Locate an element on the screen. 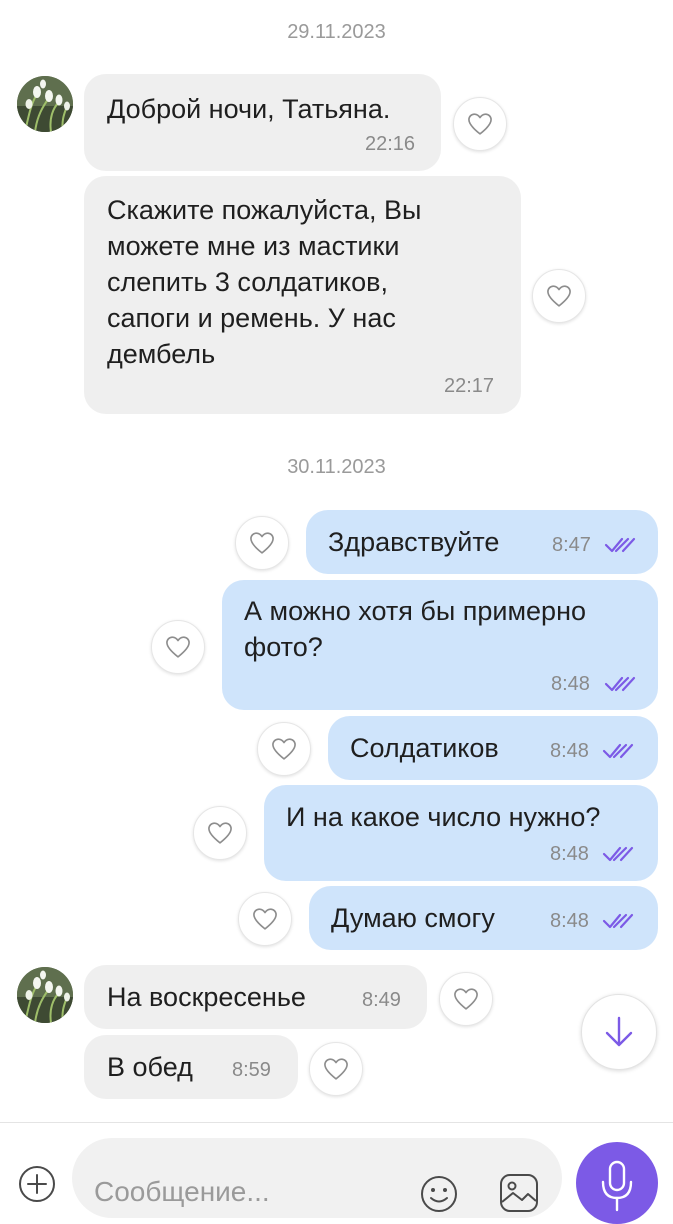 This screenshot has height=1224, width=673. message-bubble-outgoing: Солдатиков 8:48 is located at coordinates (493, 748).